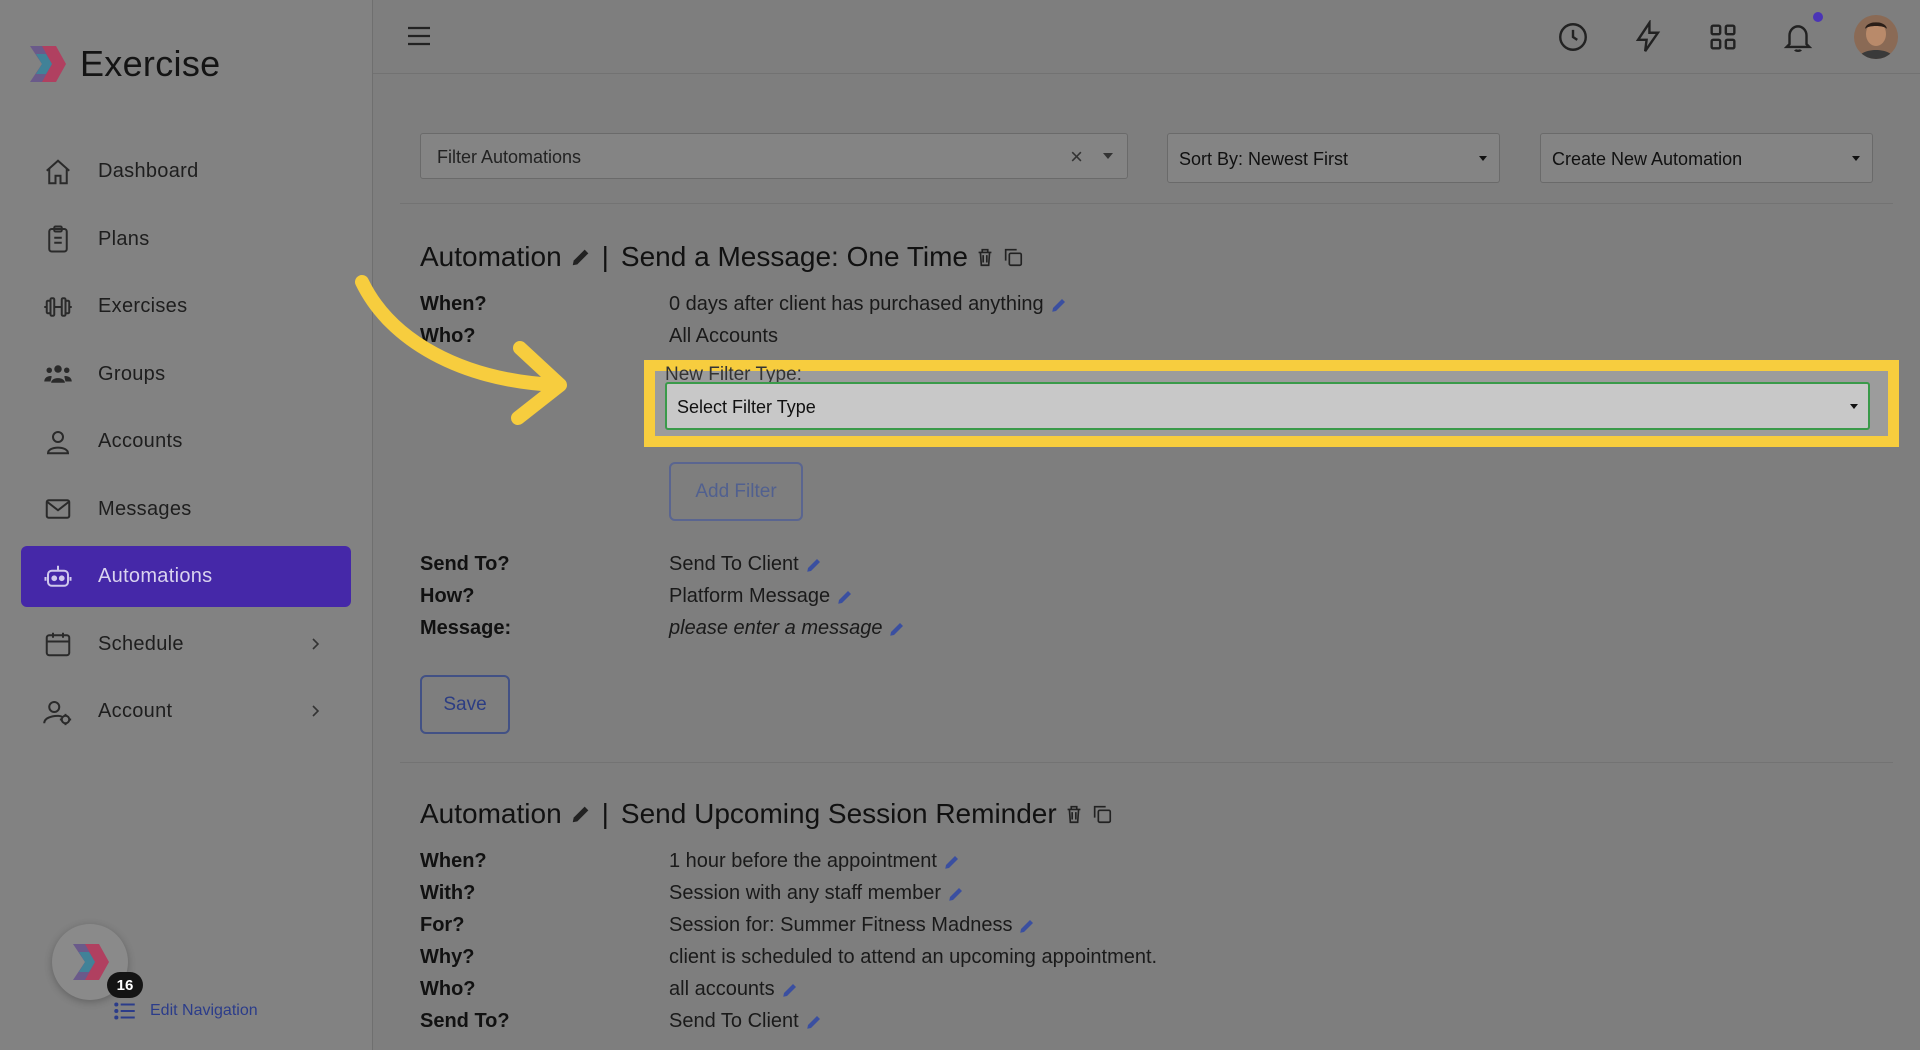  I want to click on avatar, so click(1876, 37).